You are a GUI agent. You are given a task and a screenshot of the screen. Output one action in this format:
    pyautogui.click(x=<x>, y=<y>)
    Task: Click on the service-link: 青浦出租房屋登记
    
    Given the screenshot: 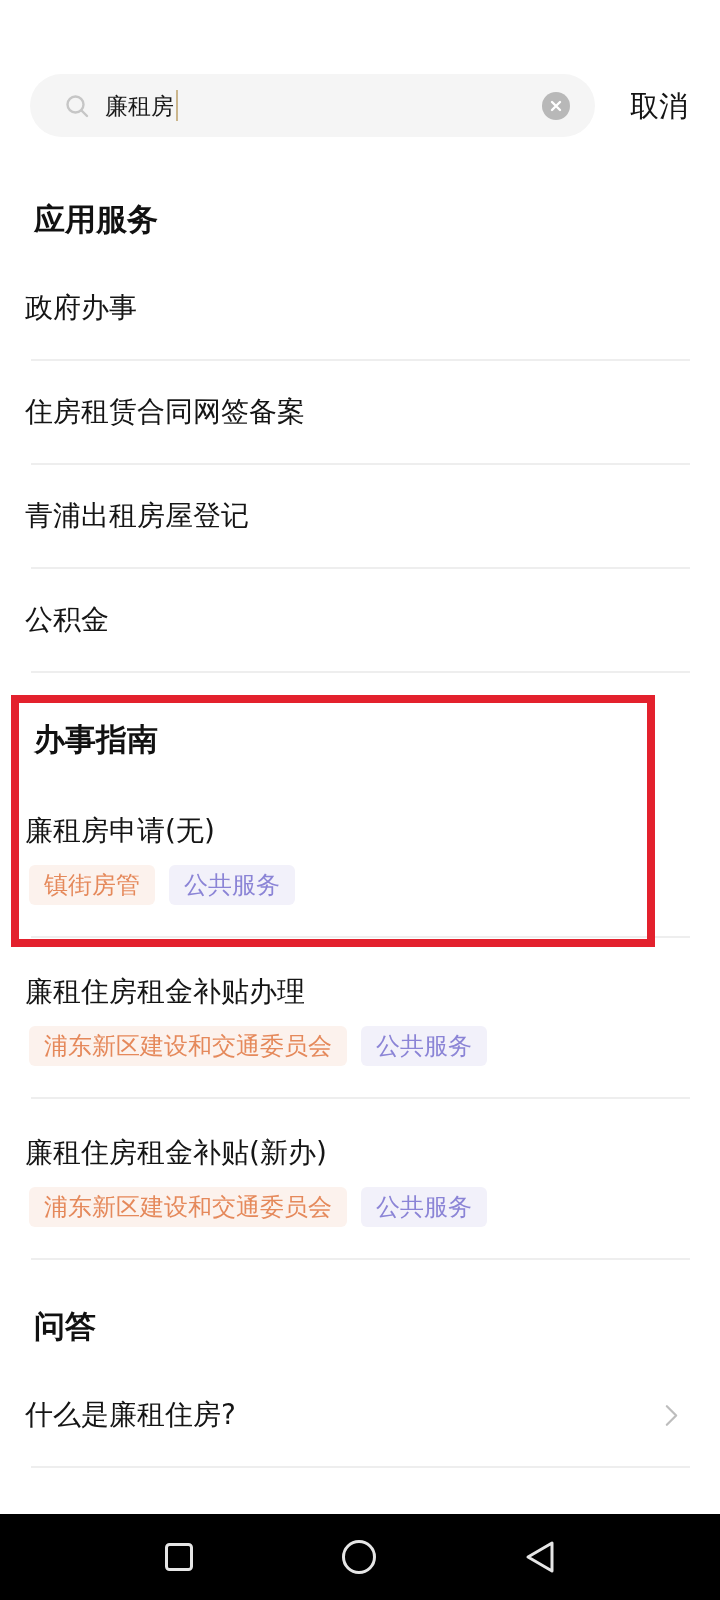 What is the action you would take?
    pyautogui.click(x=137, y=516)
    